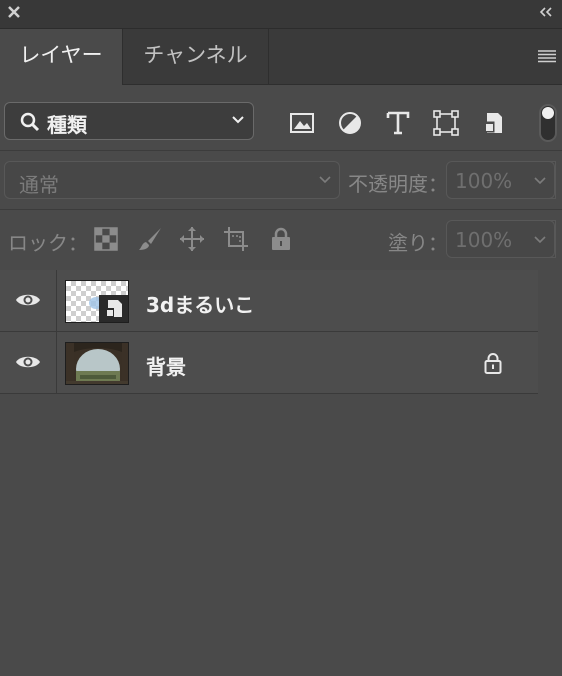  I want to click on blend-mode-select: 通常, so click(172, 180).